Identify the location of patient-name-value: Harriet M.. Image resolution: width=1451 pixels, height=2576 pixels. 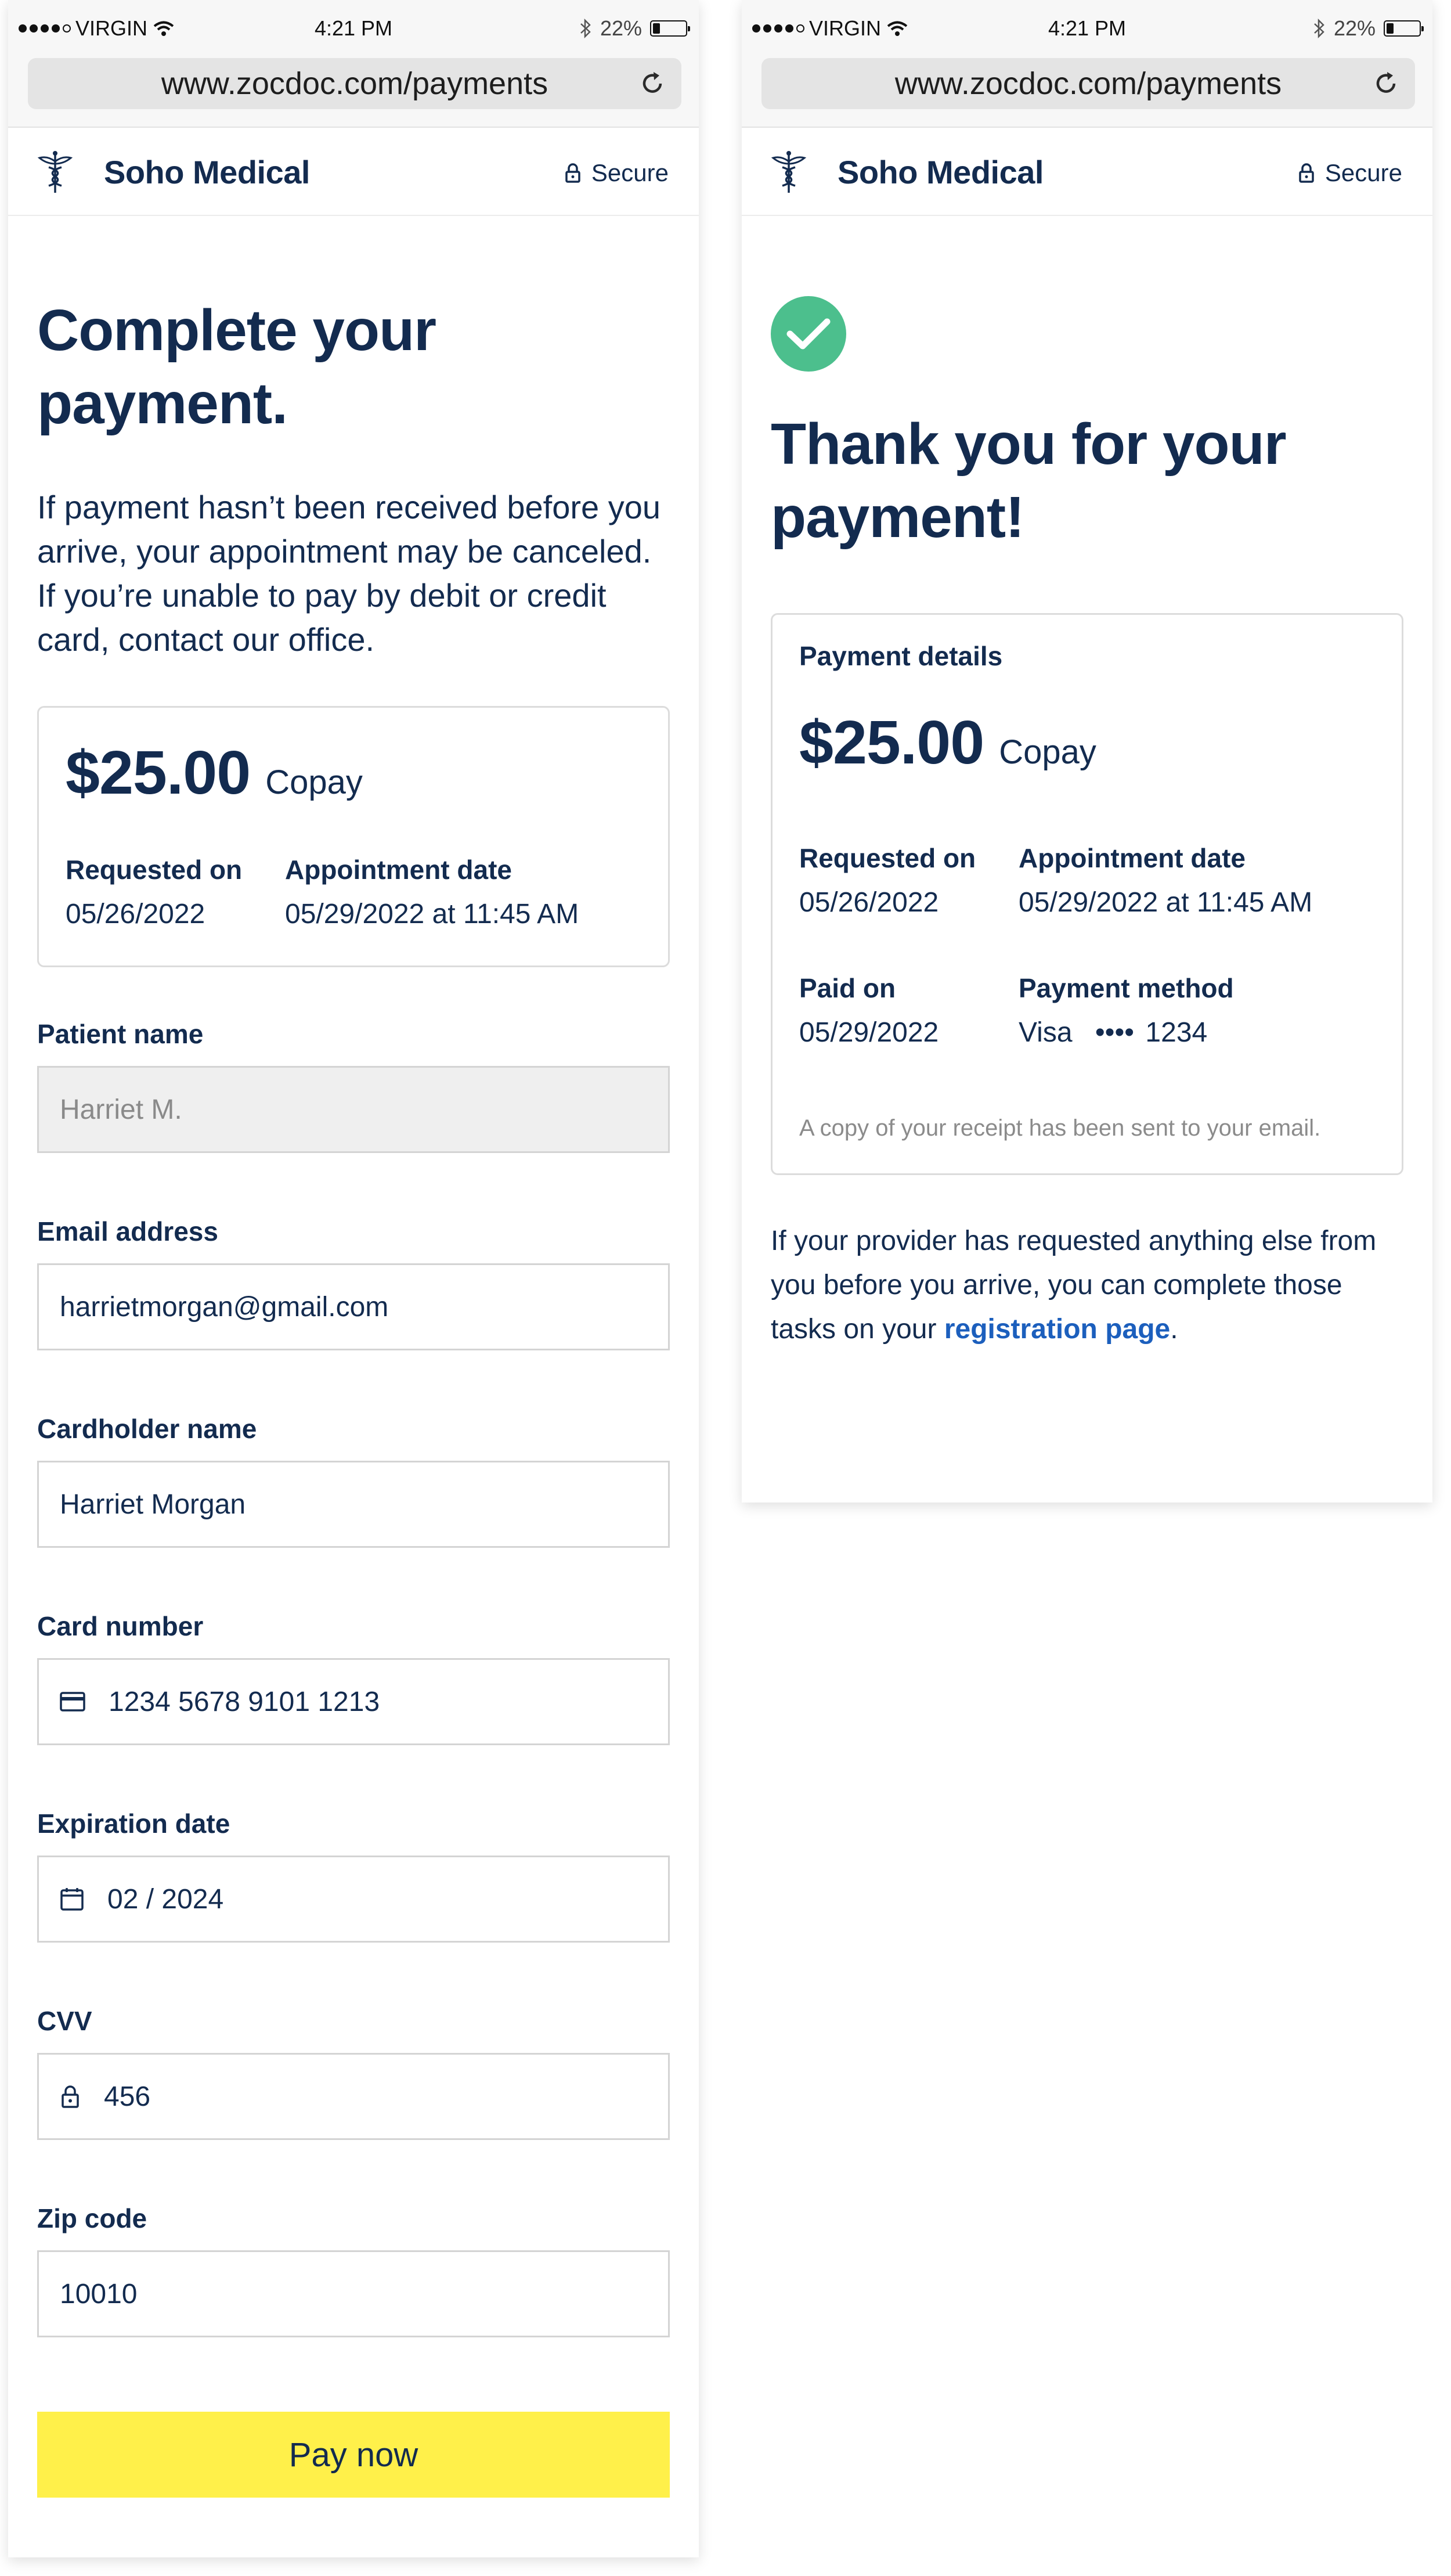
(121, 1109).